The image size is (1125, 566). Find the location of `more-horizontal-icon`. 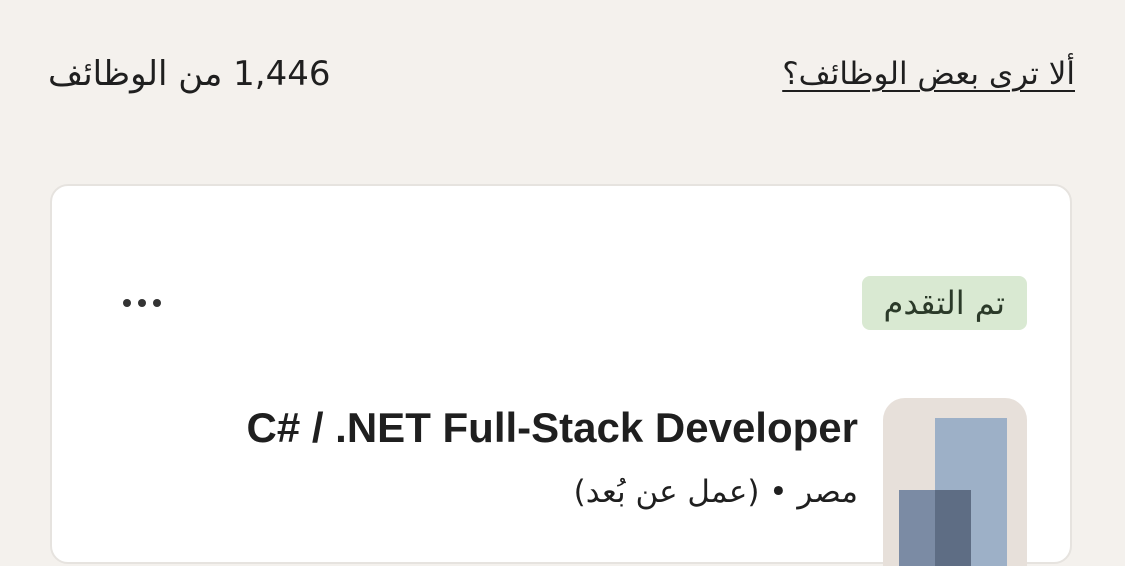

more-horizontal-icon is located at coordinates (142, 303).